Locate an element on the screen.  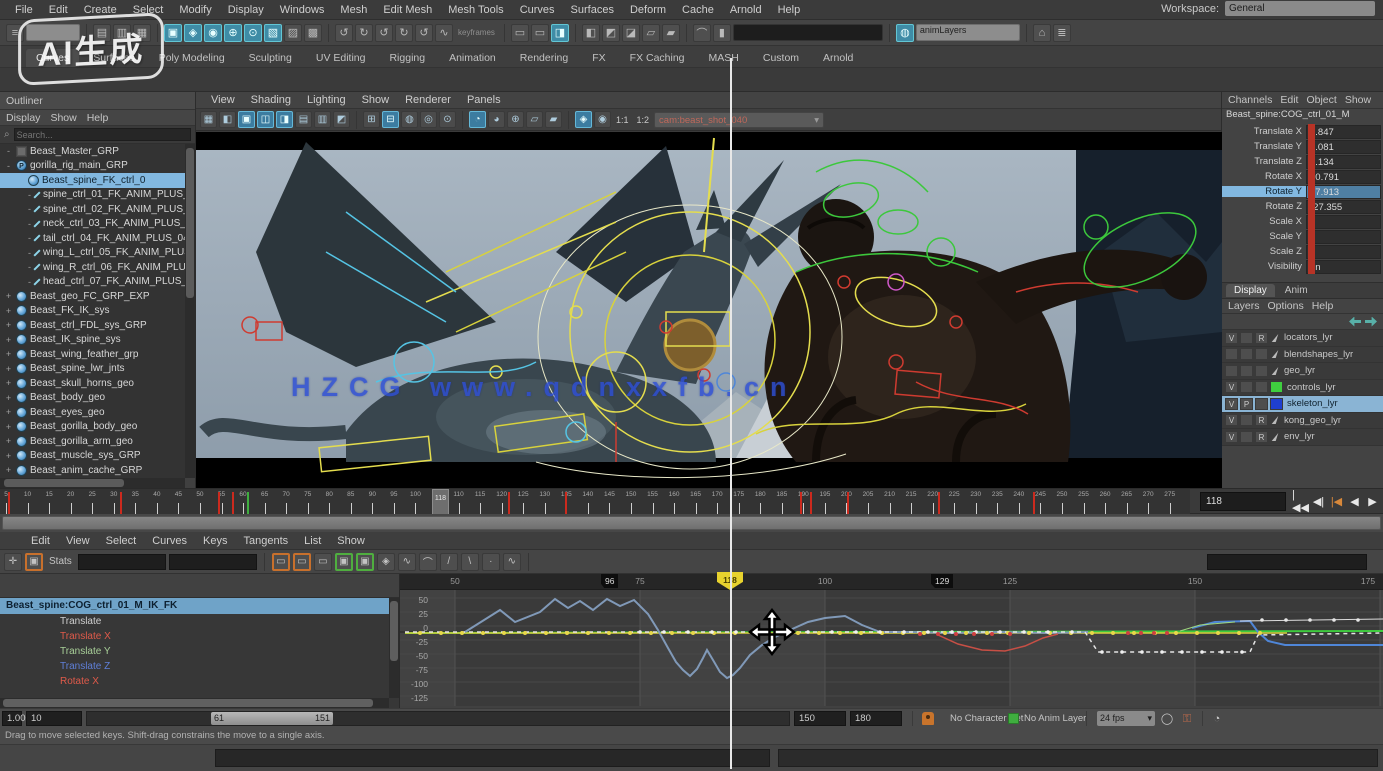
shelf-tab-arnold: Arnold is located at coordinates (838, 58).